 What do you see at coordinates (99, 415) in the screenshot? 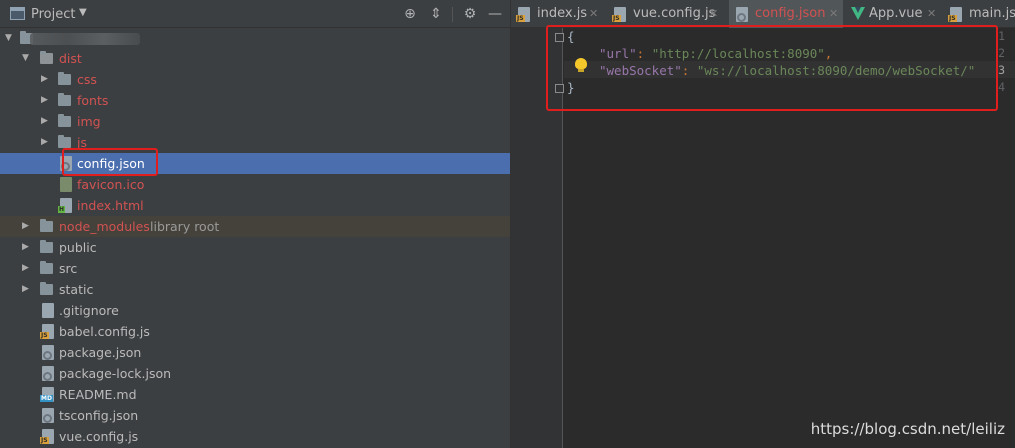
I see `tree-item-label: tsconfig.json` at bounding box center [99, 415].